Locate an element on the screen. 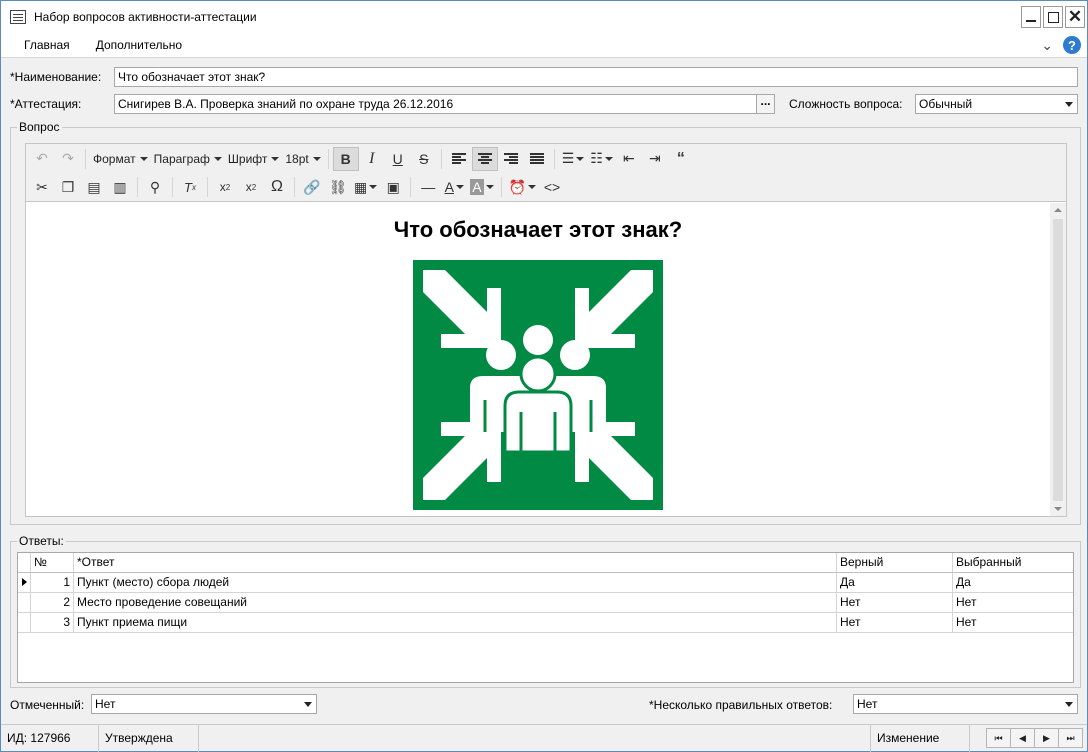 This screenshot has width=1088, height=752. grid-header: № *Ответ Верный Выбранный is located at coordinates (545, 563).